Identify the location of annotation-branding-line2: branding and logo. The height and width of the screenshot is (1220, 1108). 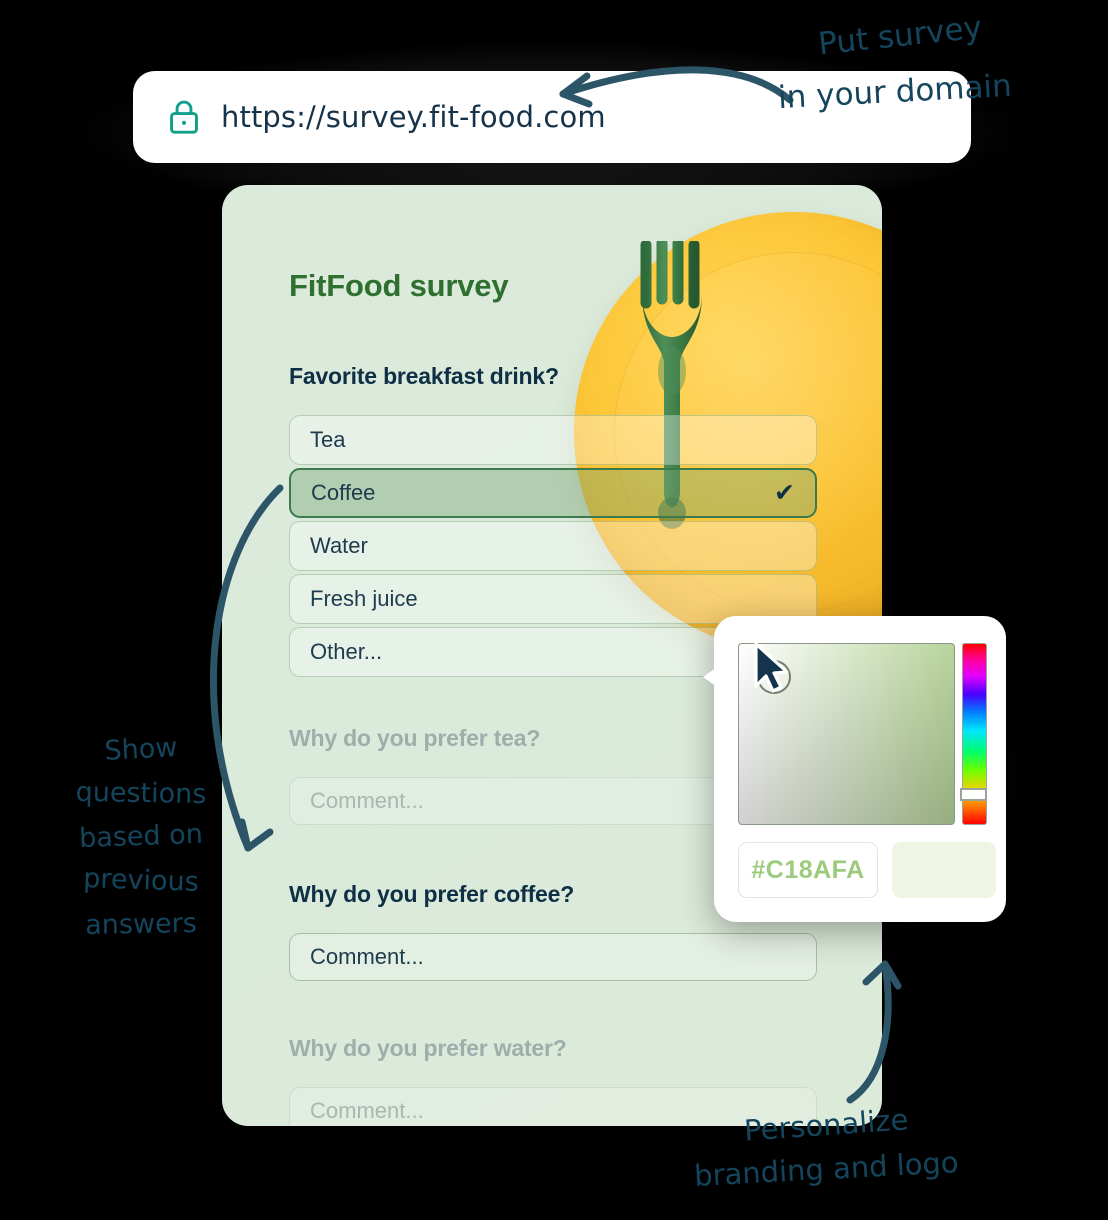
(826, 1169).